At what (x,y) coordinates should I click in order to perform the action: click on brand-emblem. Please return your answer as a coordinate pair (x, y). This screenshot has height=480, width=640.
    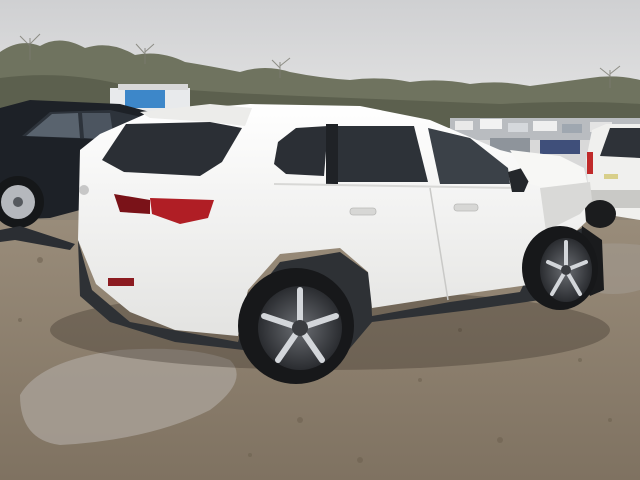
    Looking at the image, I should click on (84, 190).